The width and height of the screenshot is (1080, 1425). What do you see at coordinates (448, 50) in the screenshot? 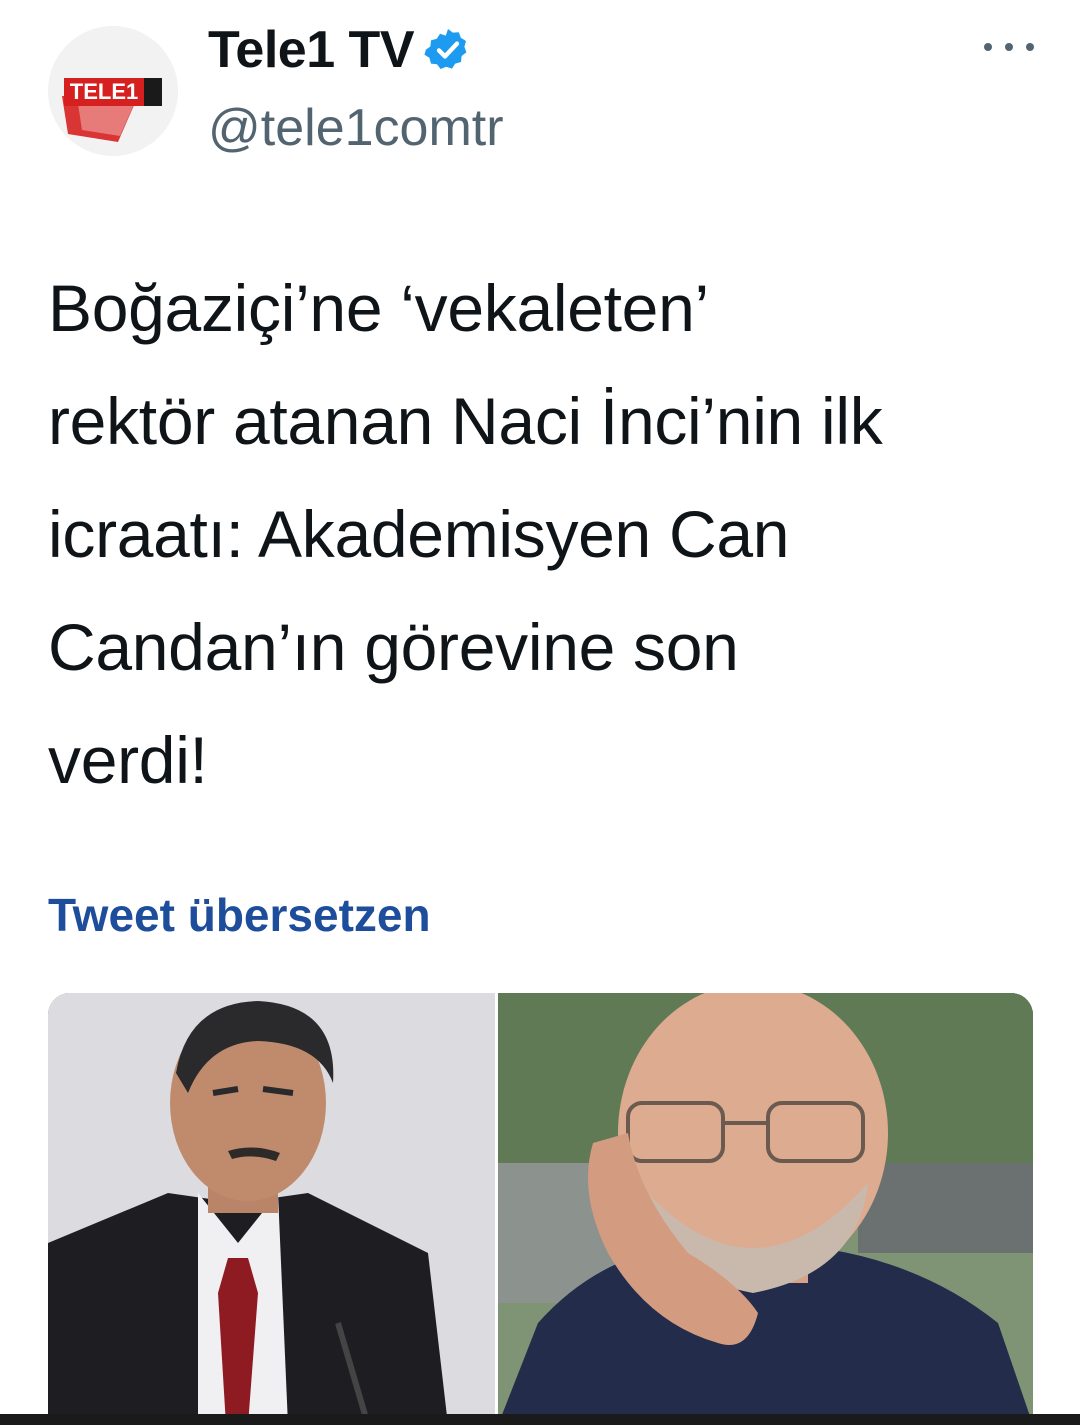
I see `verified-badge-icon` at bounding box center [448, 50].